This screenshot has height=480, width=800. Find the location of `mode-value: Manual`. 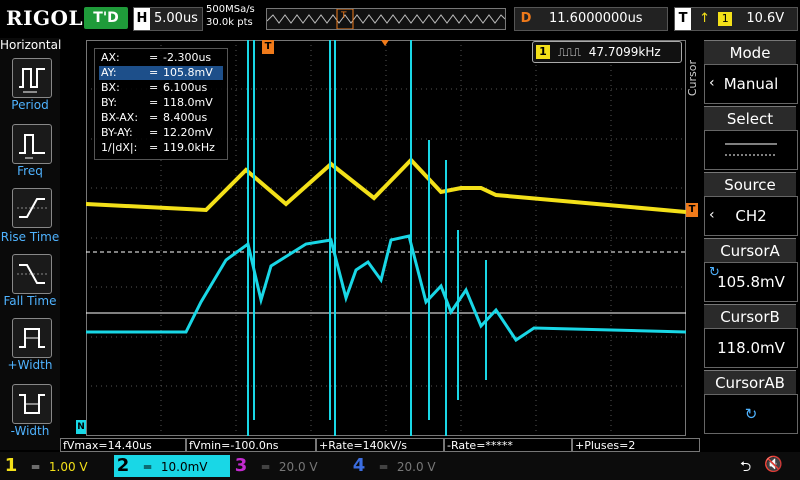

mode-value: Manual is located at coordinates (751, 84).